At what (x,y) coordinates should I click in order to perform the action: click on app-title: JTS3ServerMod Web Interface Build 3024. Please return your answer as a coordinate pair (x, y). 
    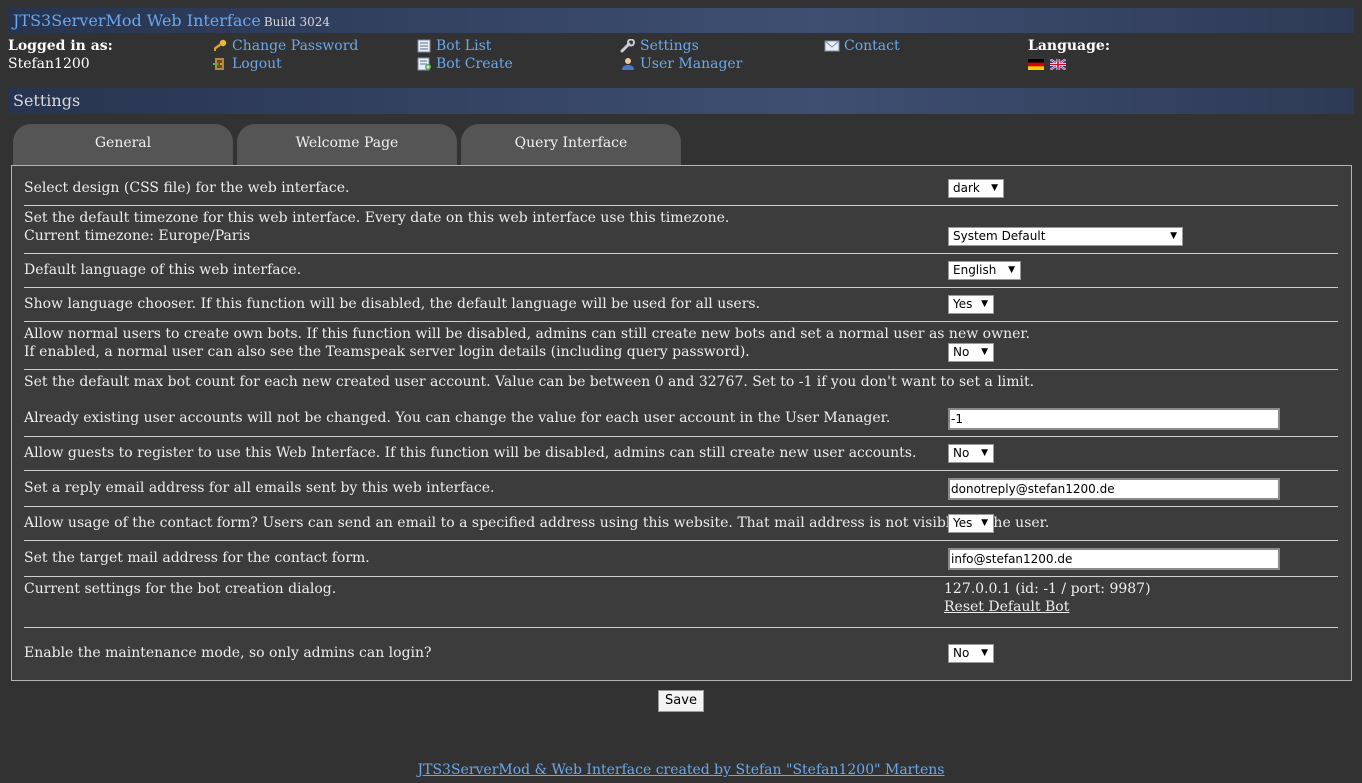
    Looking at the image, I should click on (171, 20).